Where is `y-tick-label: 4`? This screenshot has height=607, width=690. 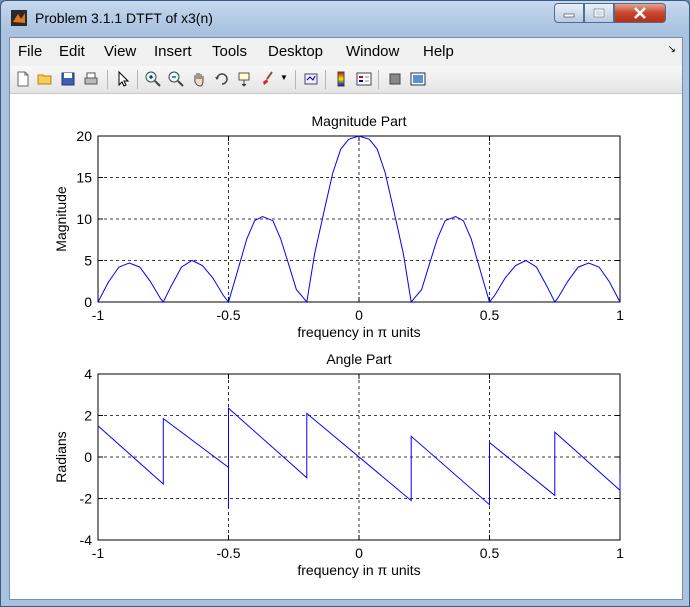
y-tick-label: 4 is located at coordinates (88, 374).